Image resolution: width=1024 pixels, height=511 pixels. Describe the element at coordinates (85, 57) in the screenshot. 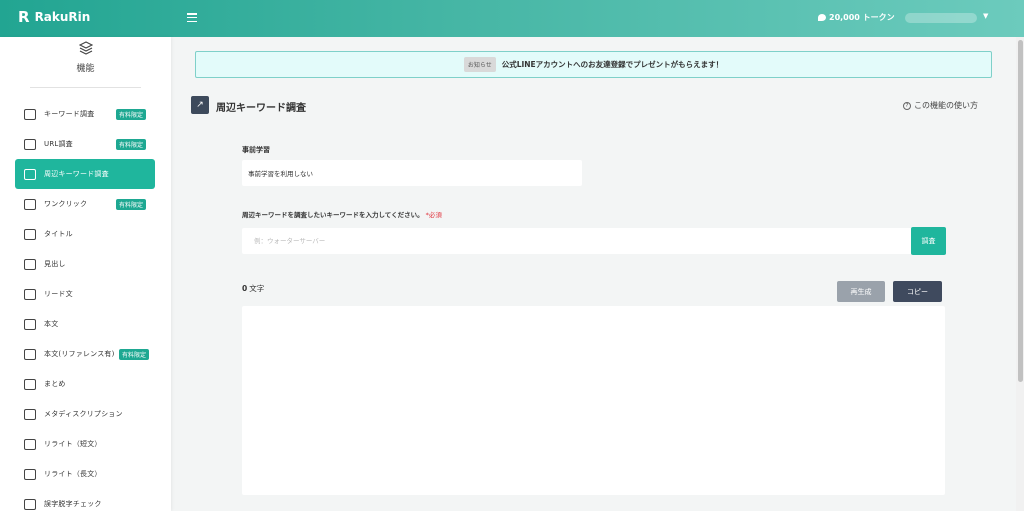

I see `sidebar-heading: 機能` at that location.